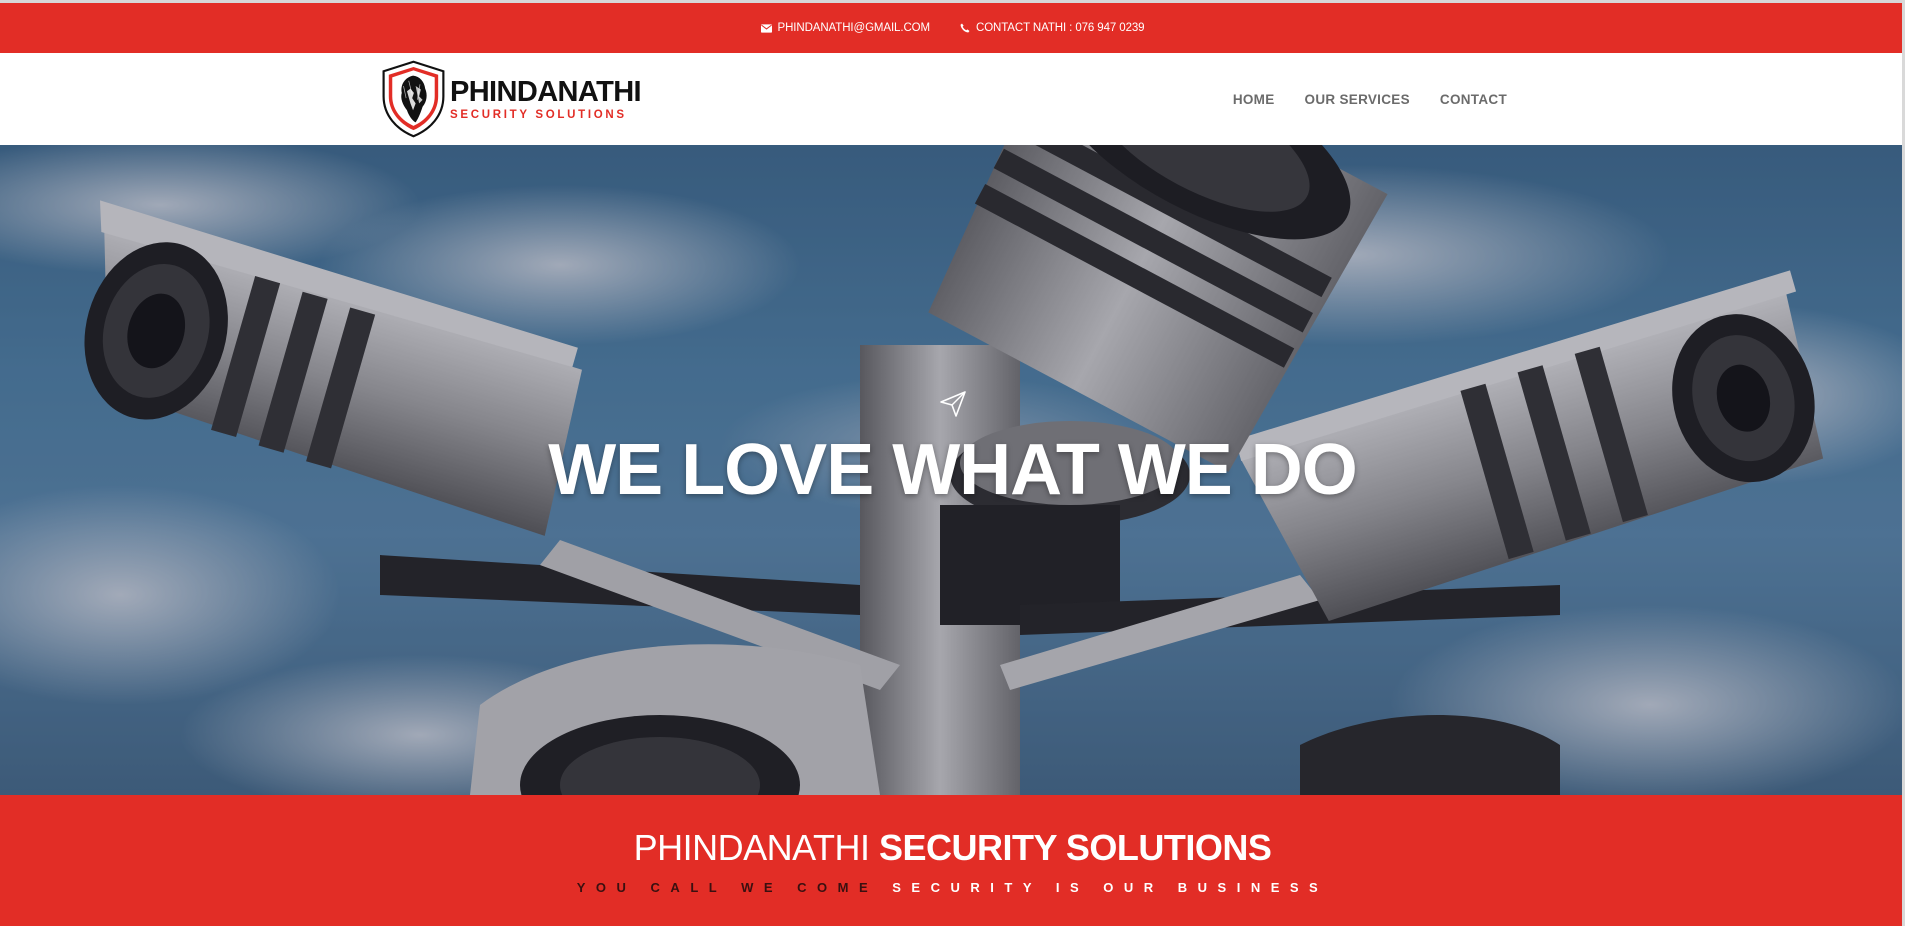 This screenshot has height=926, width=1905. Describe the element at coordinates (1473, 99) in the screenshot. I see `nav-contact: CONTACT` at that location.